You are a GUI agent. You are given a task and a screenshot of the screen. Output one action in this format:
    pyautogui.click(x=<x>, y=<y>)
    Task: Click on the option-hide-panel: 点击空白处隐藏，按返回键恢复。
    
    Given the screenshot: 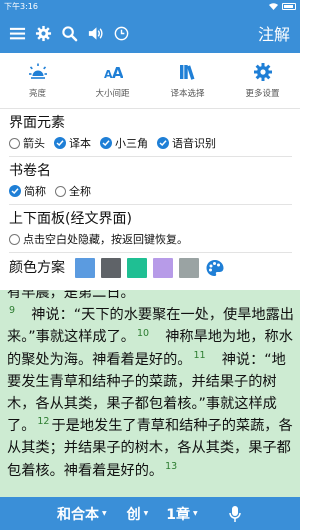 What is the action you would take?
    pyautogui.click(x=98, y=239)
    